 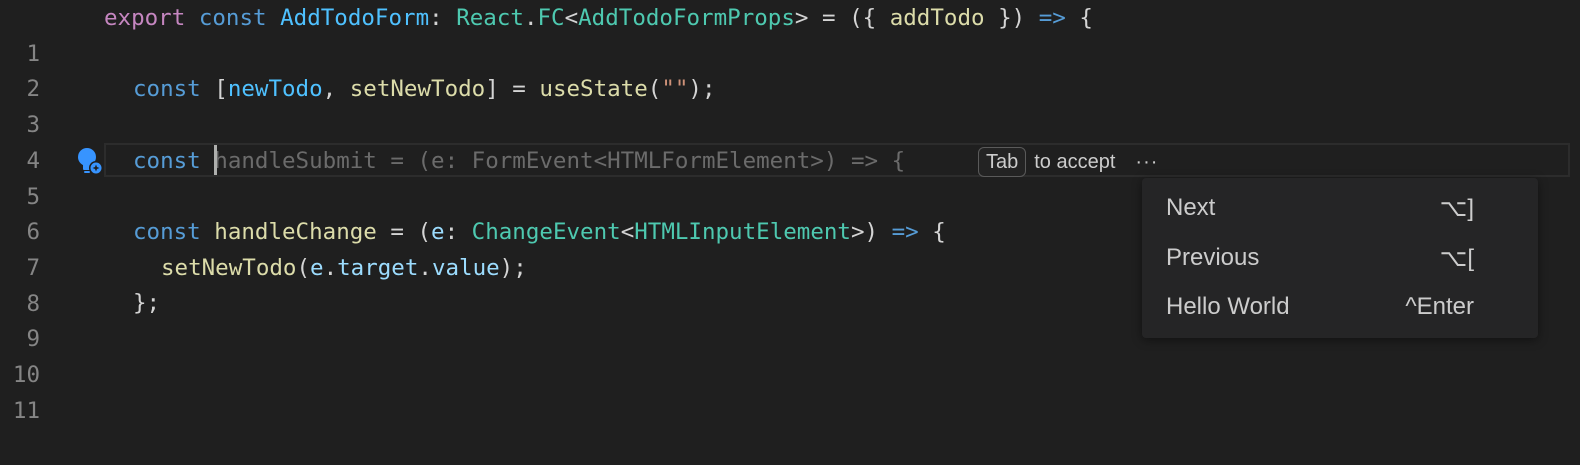 I want to click on token-type: AddTodoFormProps, so click(x=686, y=18).